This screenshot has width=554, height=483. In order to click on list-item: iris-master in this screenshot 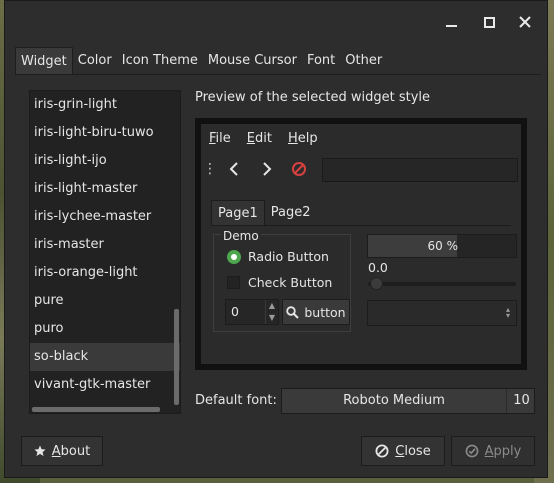, I will do `click(105, 245)`.